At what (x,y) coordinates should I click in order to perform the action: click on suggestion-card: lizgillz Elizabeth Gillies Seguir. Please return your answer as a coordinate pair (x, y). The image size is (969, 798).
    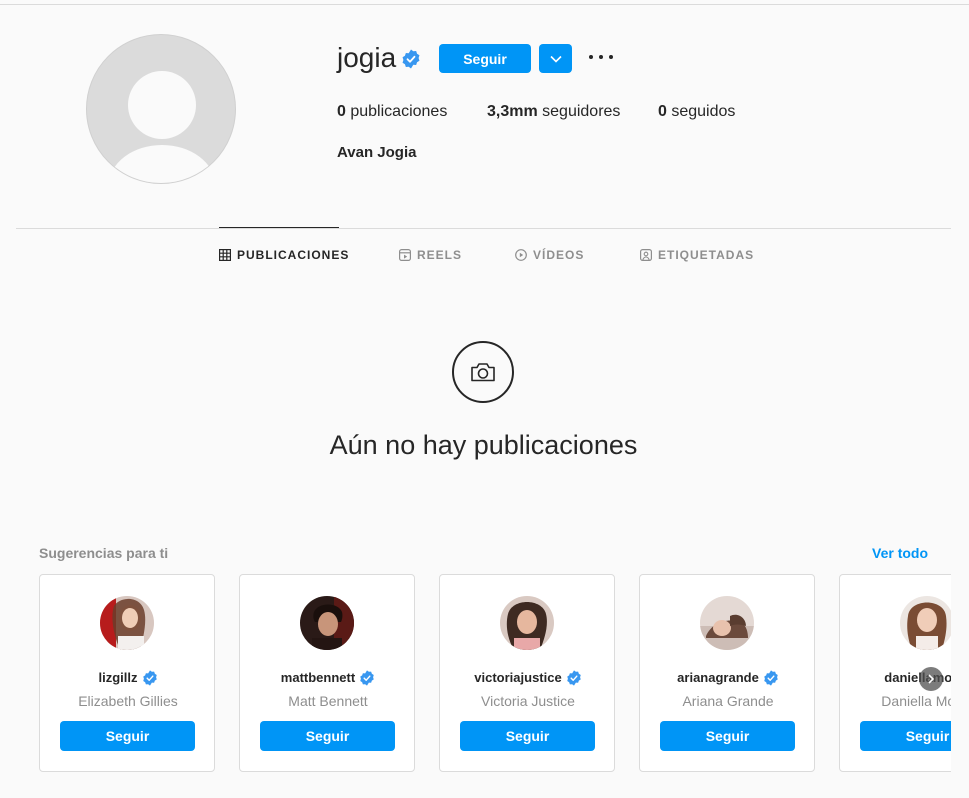
    Looking at the image, I should click on (127, 673).